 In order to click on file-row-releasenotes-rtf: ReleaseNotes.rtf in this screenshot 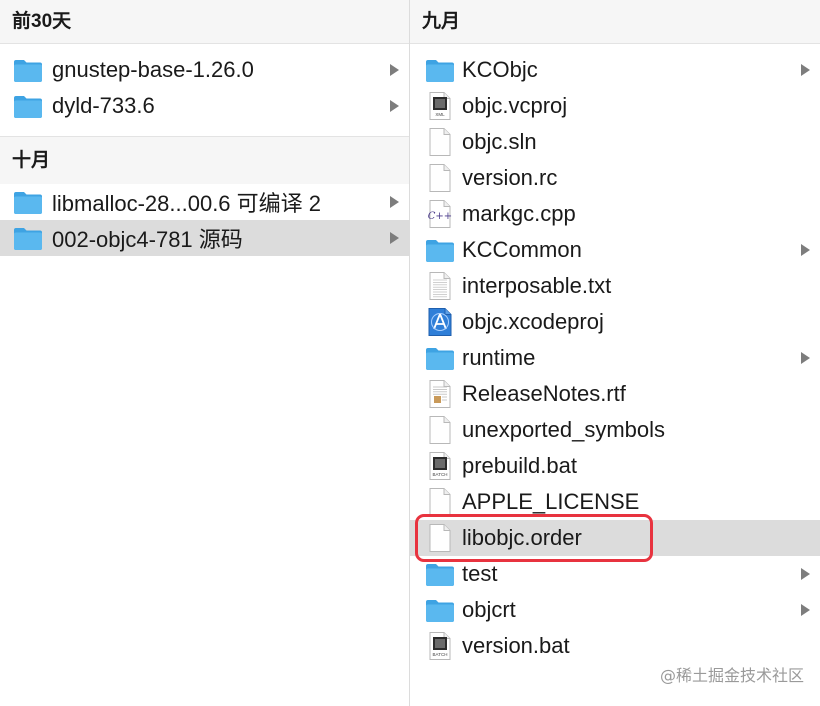, I will do `click(615, 394)`.